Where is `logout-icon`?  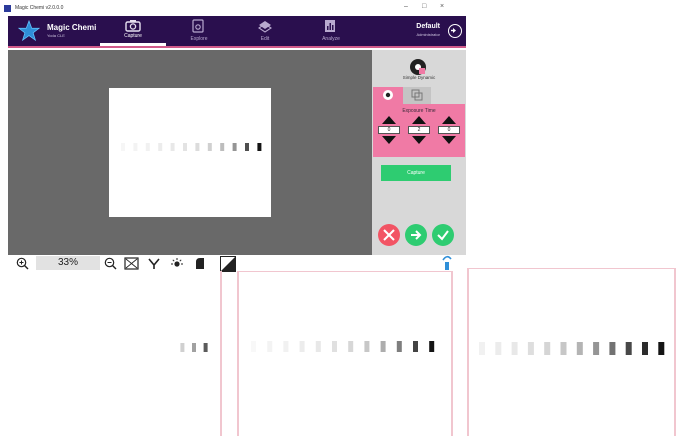
logout-icon is located at coordinates (453, 30).